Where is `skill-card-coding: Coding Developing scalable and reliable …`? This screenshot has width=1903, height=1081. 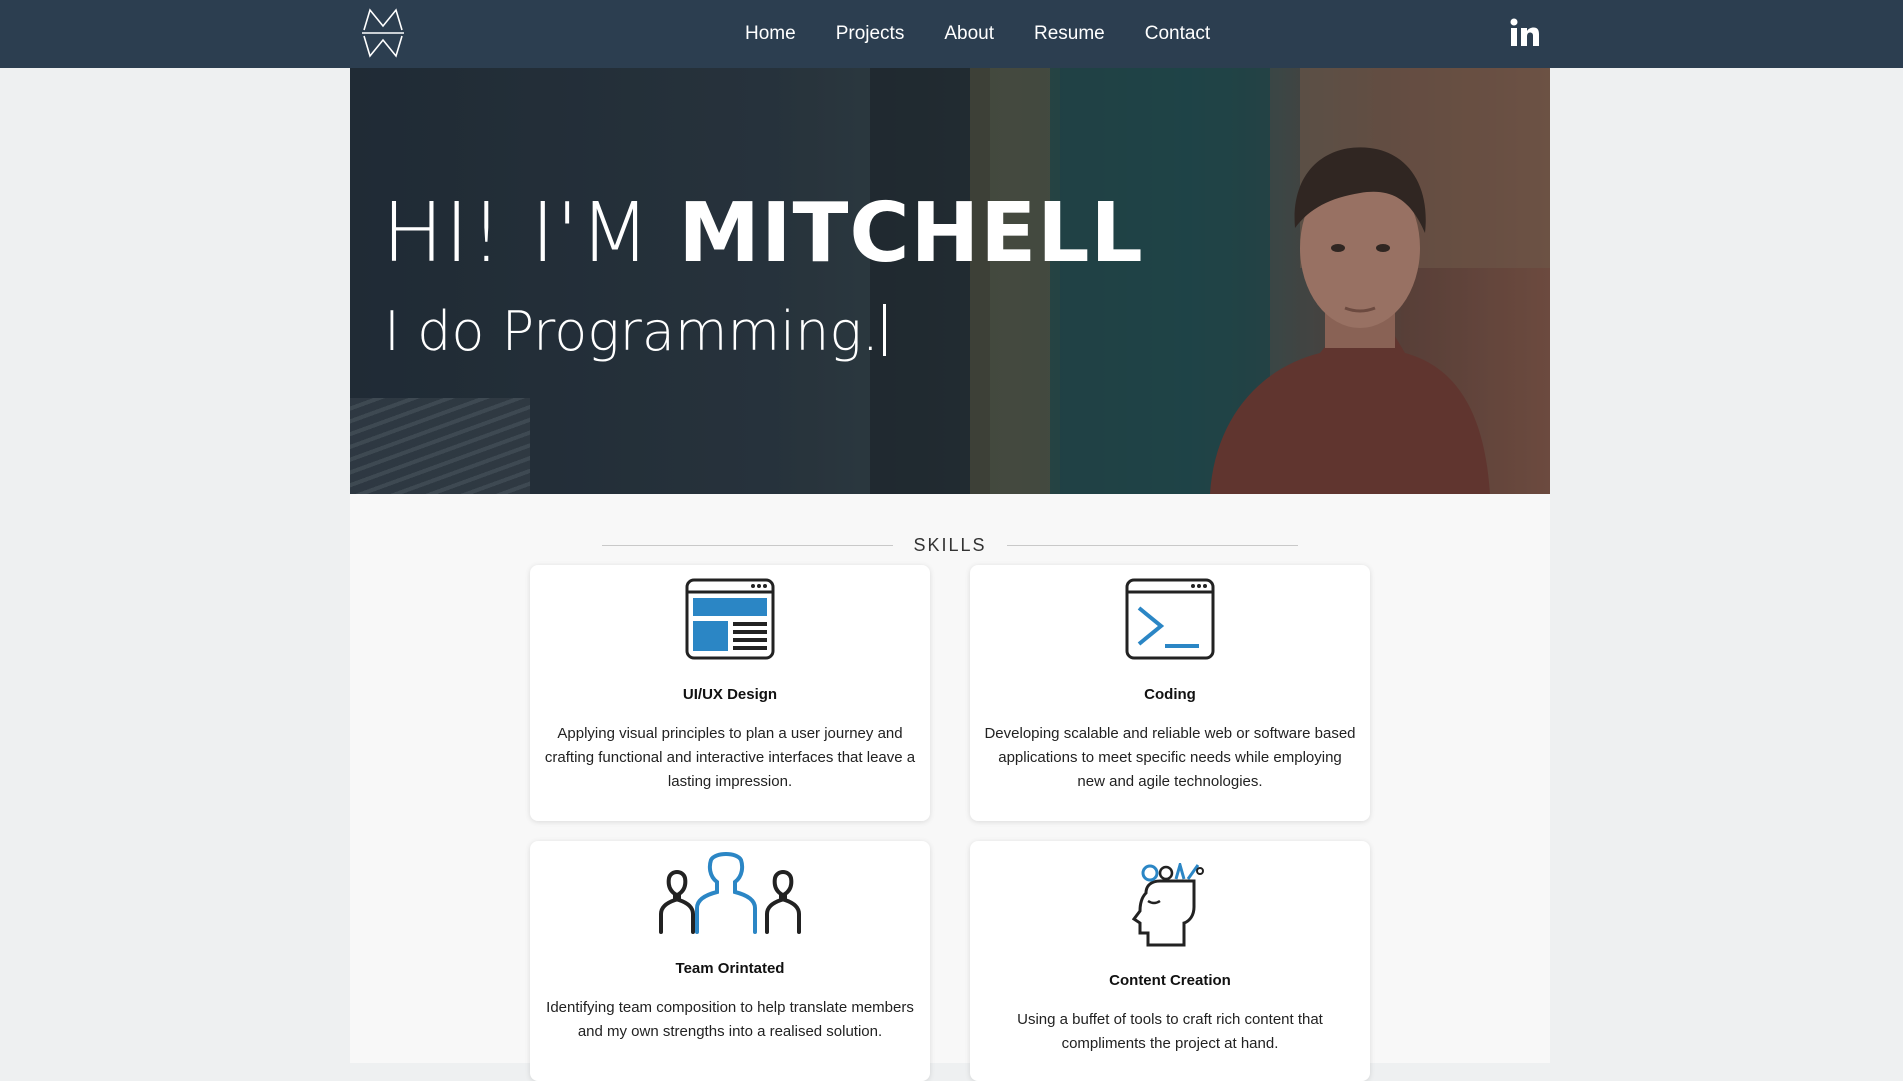
skill-card-coding: Coding Developing scalable and reliable … is located at coordinates (1170, 693).